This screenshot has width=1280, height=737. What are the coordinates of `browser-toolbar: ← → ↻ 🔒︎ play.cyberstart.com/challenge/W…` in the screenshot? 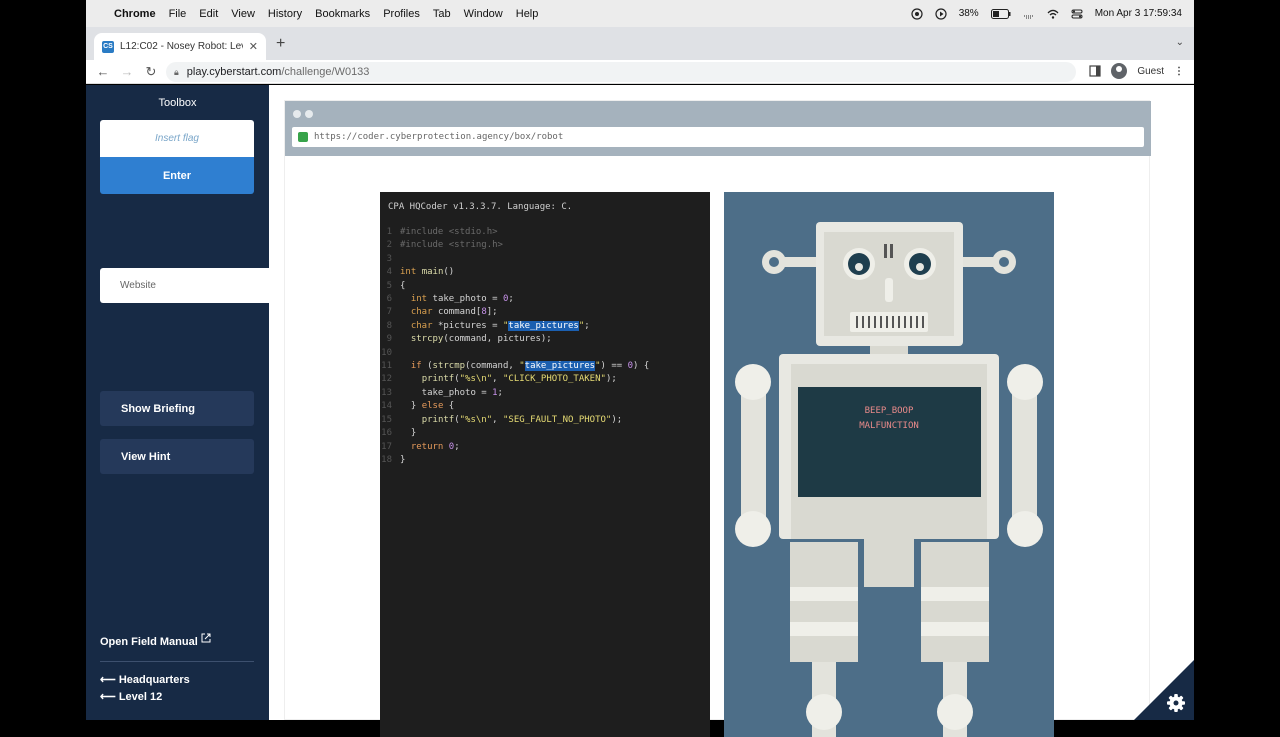 It's located at (640, 72).